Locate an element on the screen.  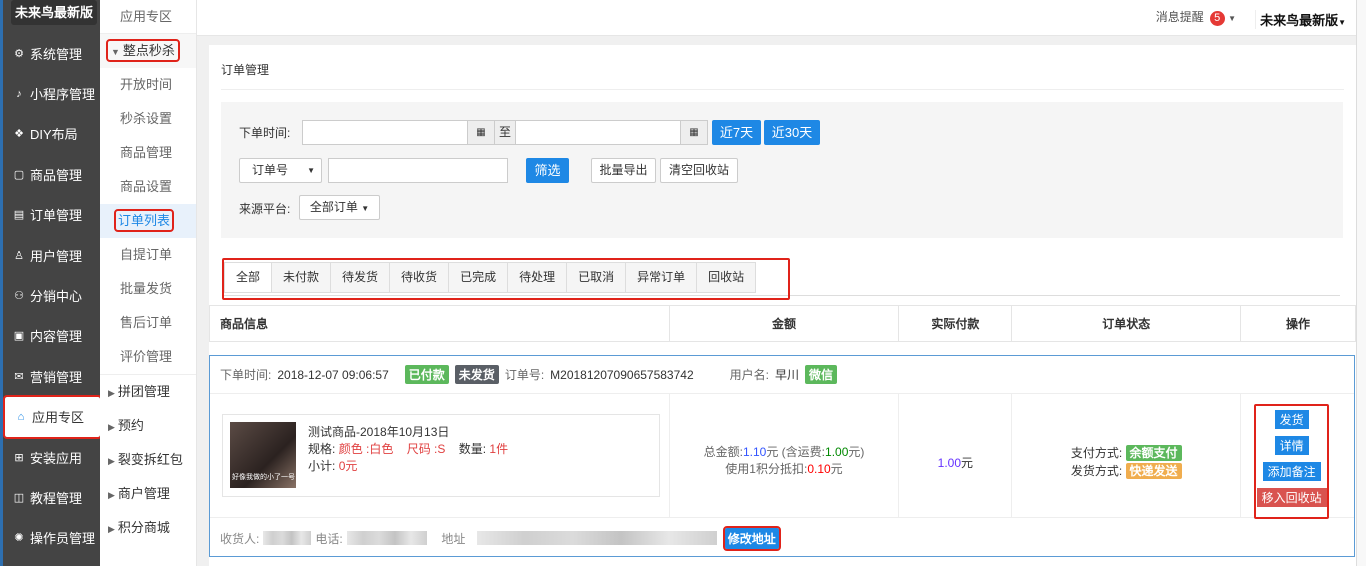
batch-export-button: 批量导出 is located at coordinates (623, 170).